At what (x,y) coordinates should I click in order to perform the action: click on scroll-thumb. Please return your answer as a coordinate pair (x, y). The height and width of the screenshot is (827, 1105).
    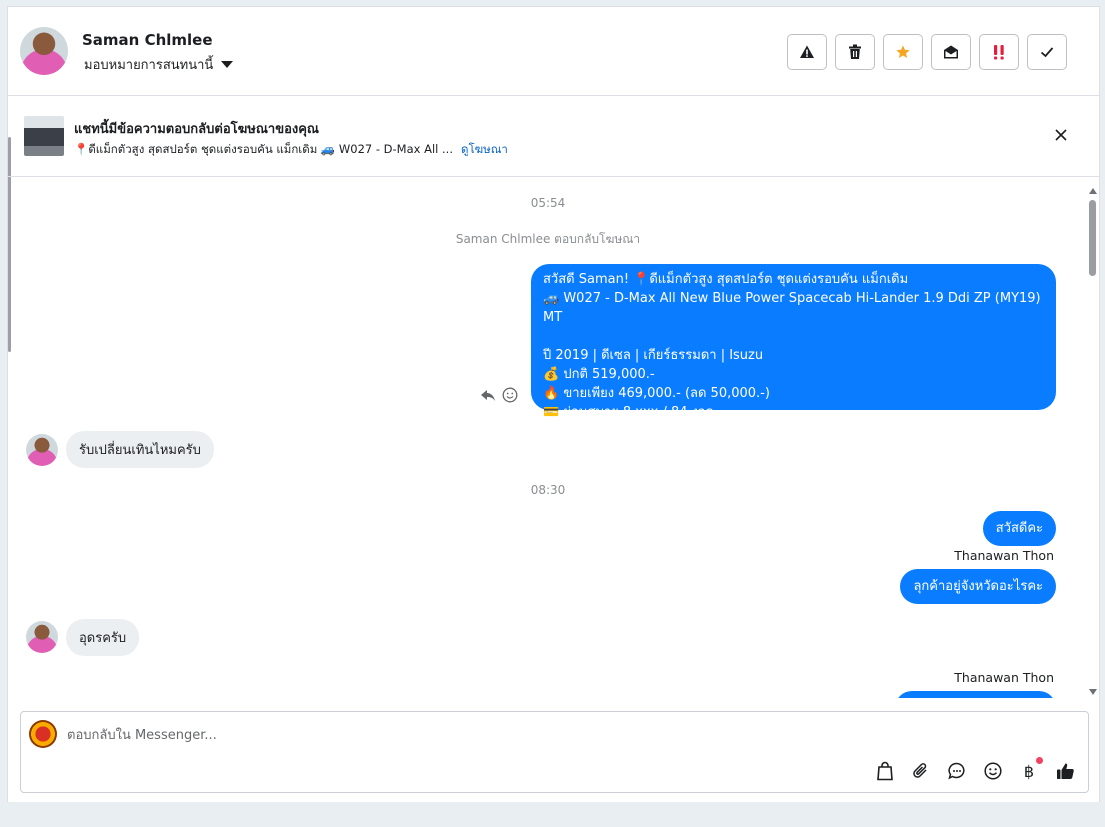
    Looking at the image, I should click on (1092, 238).